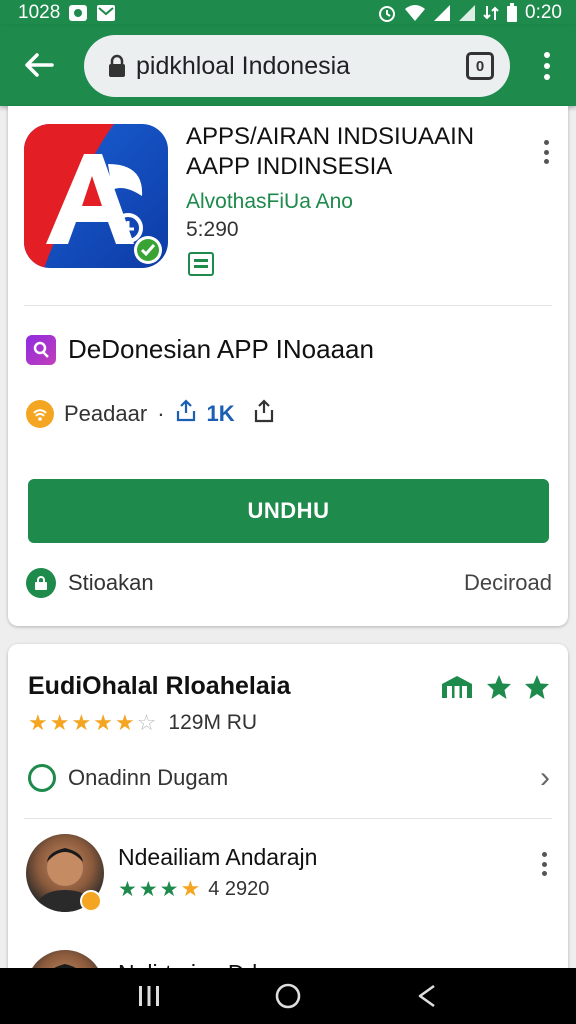 This screenshot has width=576, height=1024. I want to click on app-icon, so click(96, 196).